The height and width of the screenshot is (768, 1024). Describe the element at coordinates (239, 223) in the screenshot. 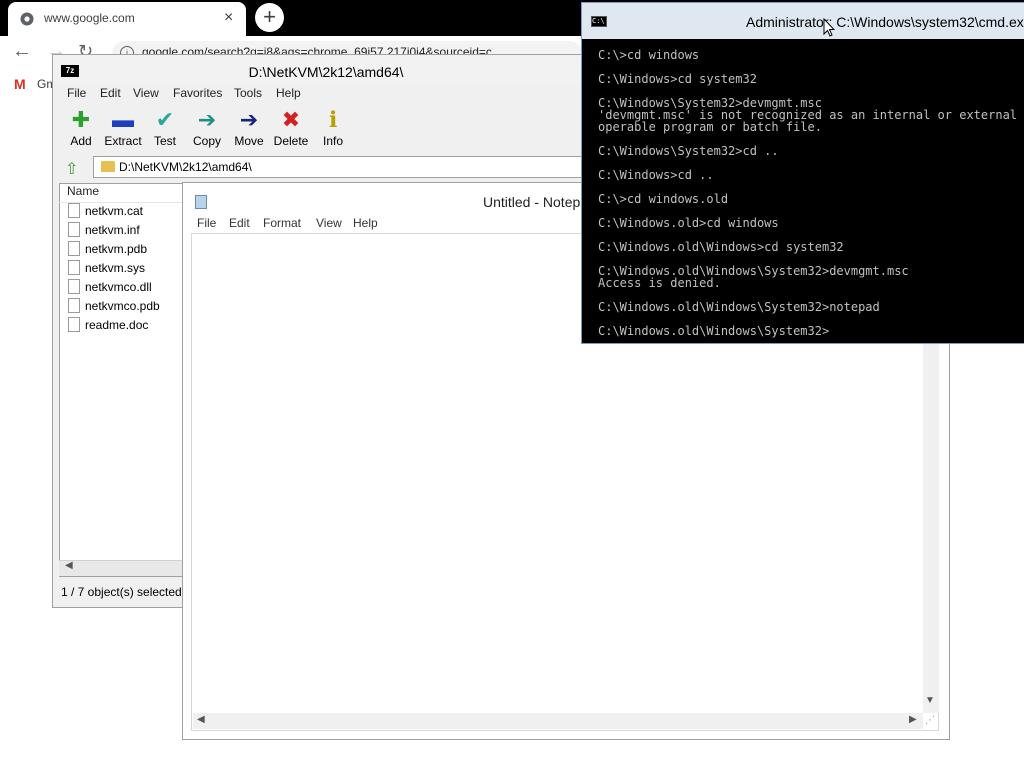

I see `notepad-menu-edit: Edit` at that location.